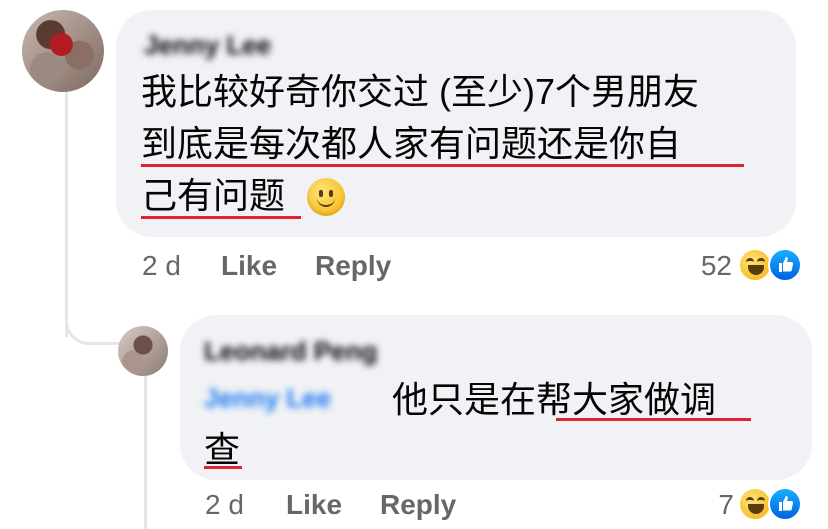 This screenshot has height=529, width=828. What do you see at coordinates (701, 266) in the screenshot?
I see `reaction-count: 52` at bounding box center [701, 266].